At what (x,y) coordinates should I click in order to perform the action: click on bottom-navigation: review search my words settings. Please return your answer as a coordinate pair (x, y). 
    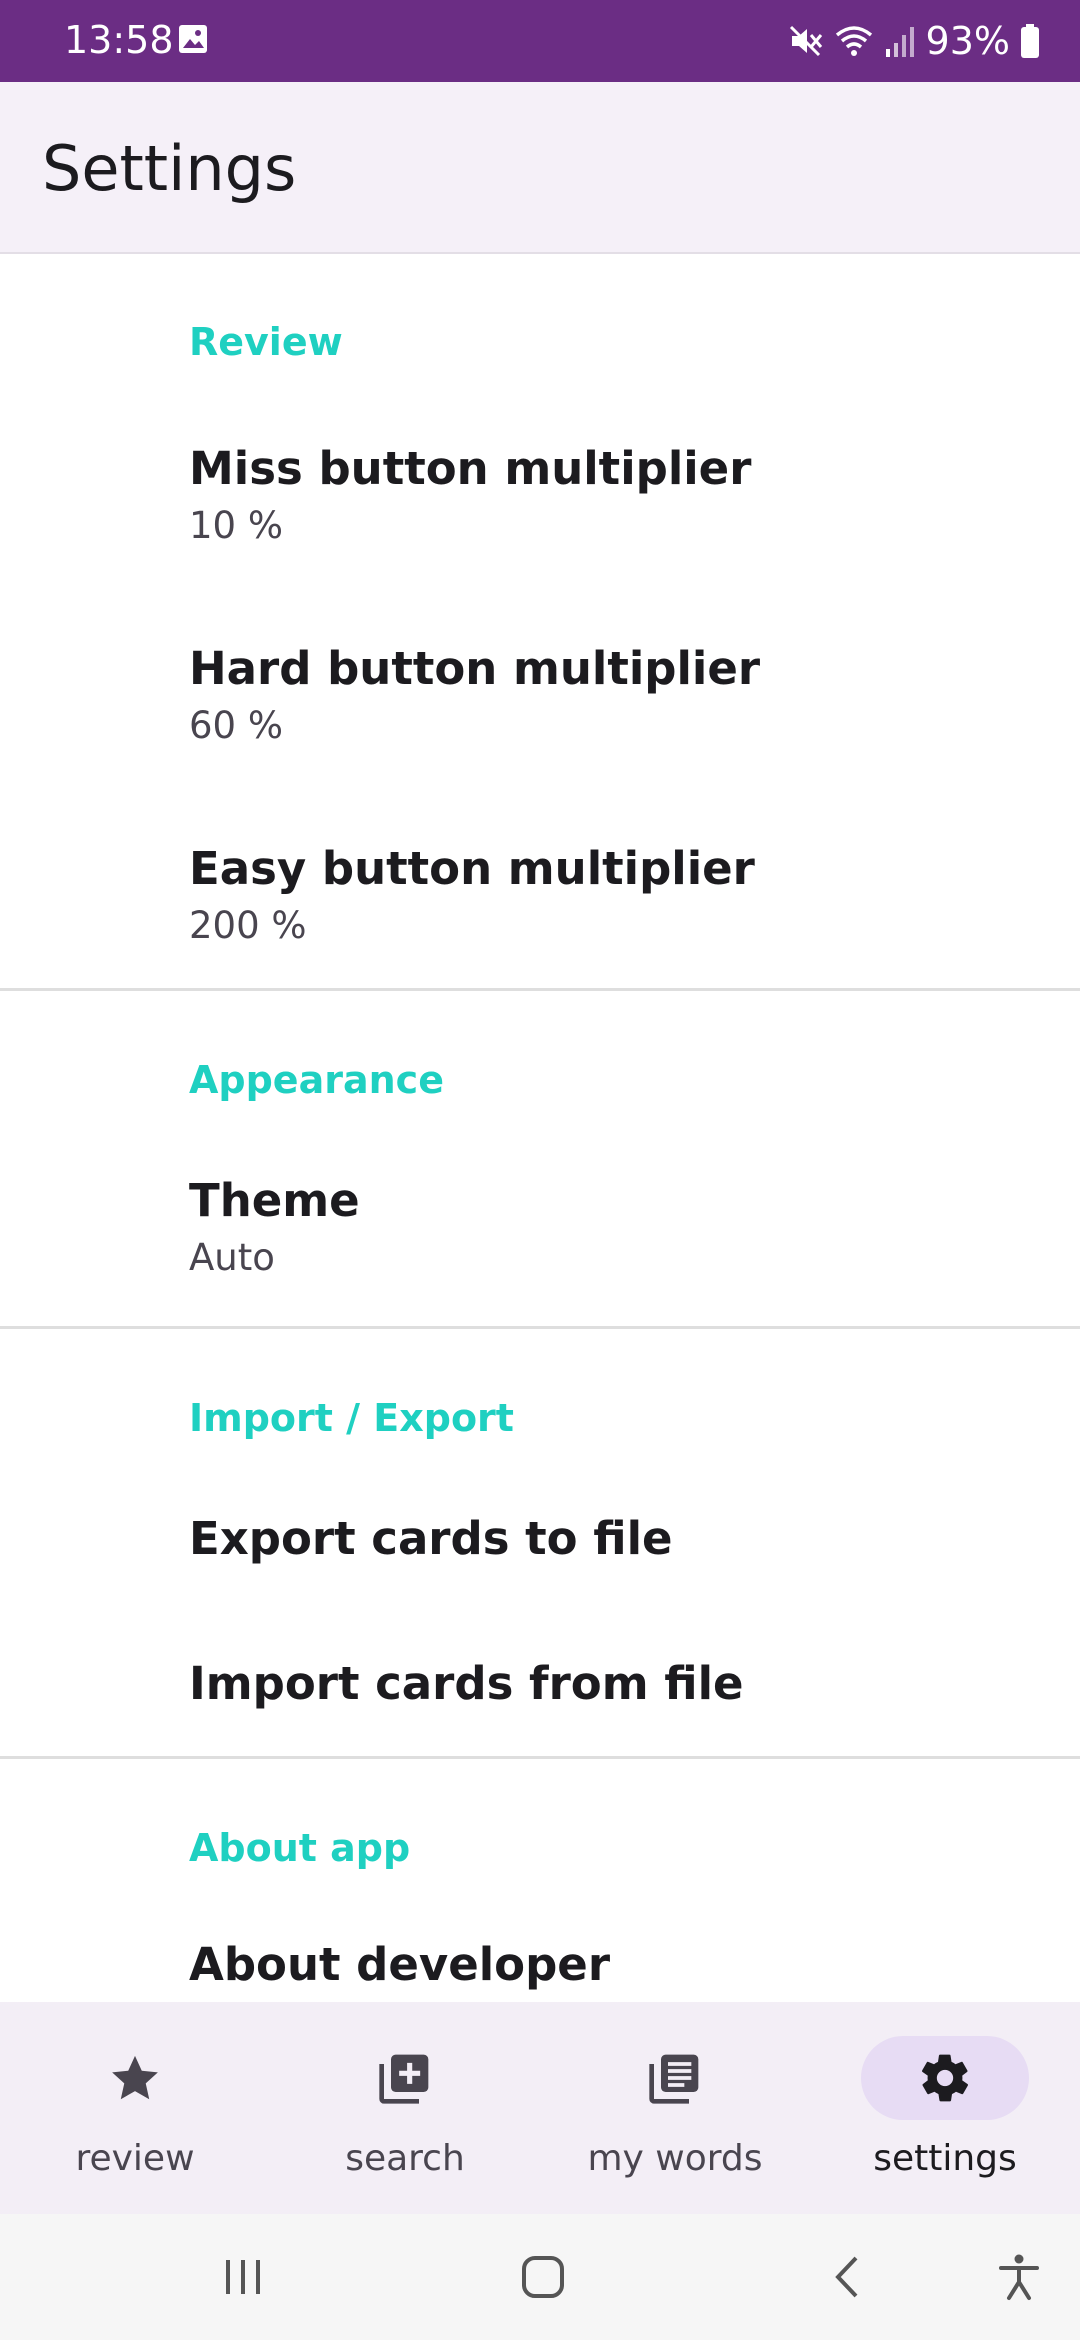
    Looking at the image, I should click on (540, 2108).